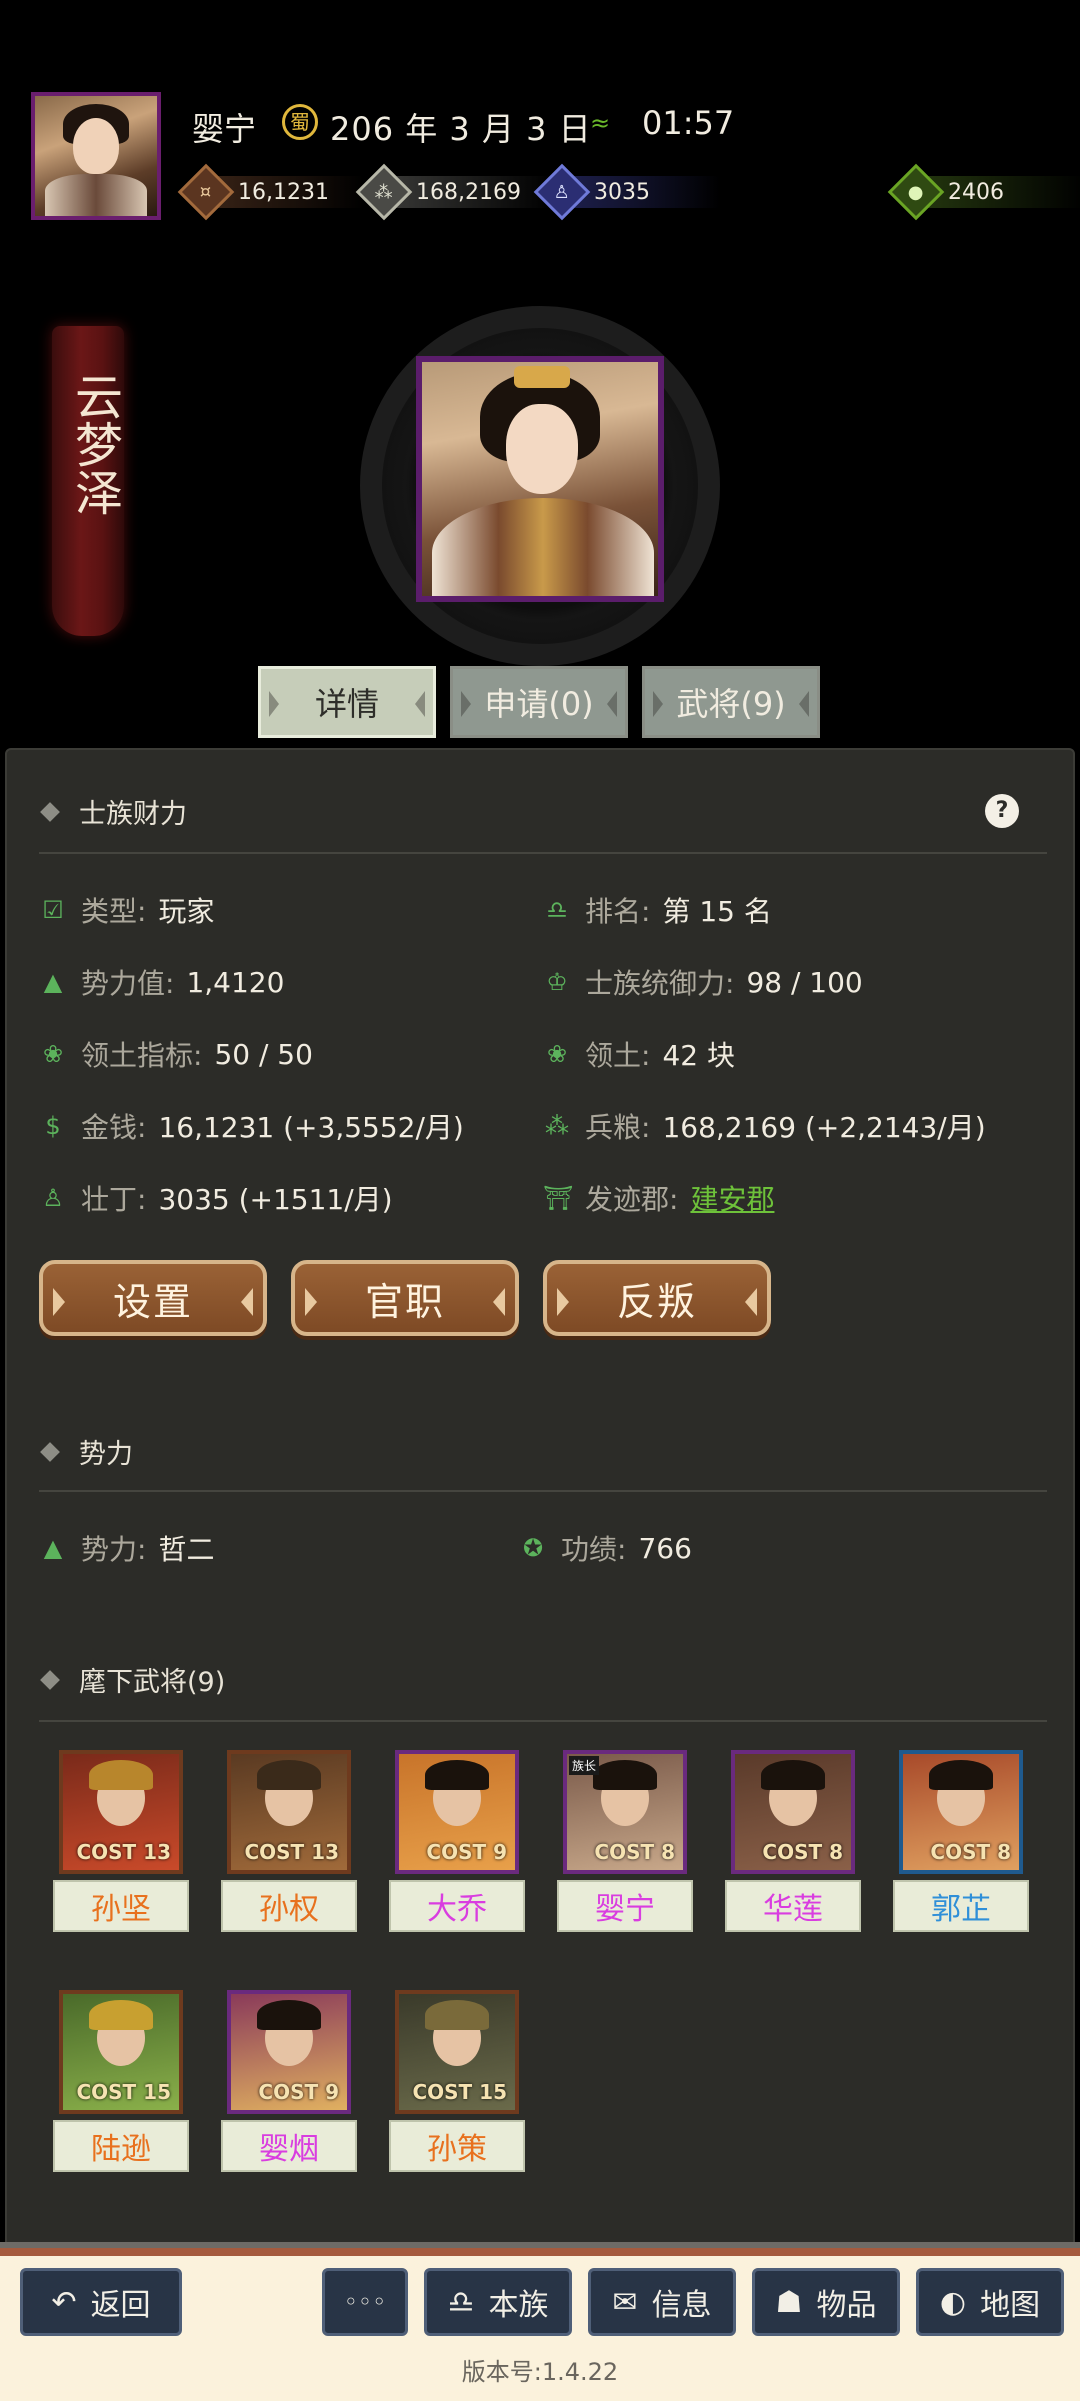 The width and height of the screenshot is (1080, 2401). I want to click on info-territory-quota: ❀ 领土指标: 50 / 50, so click(176, 1054).